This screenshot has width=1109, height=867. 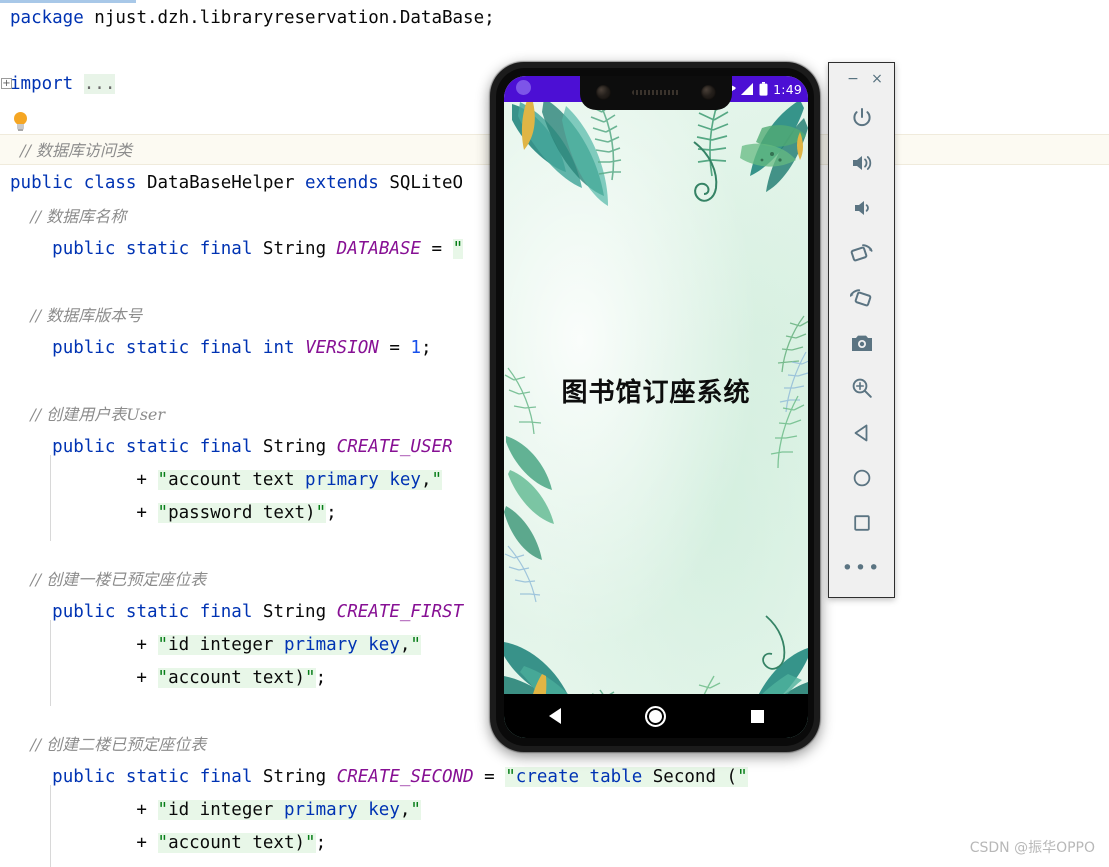 I want to click on rotate-left-button, so click(x=862, y=252).